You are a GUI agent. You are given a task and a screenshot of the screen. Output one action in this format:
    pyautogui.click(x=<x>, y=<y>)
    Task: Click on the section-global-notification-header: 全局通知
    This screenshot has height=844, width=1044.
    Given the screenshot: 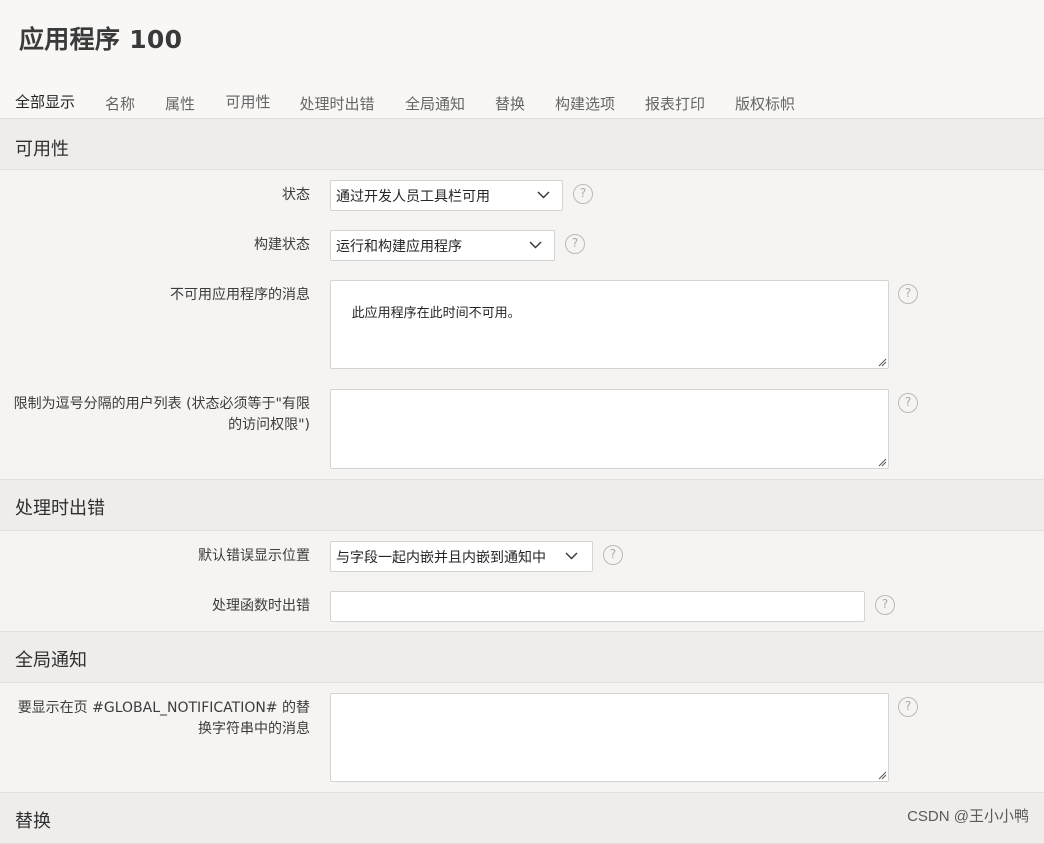 What is the action you would take?
    pyautogui.click(x=522, y=657)
    